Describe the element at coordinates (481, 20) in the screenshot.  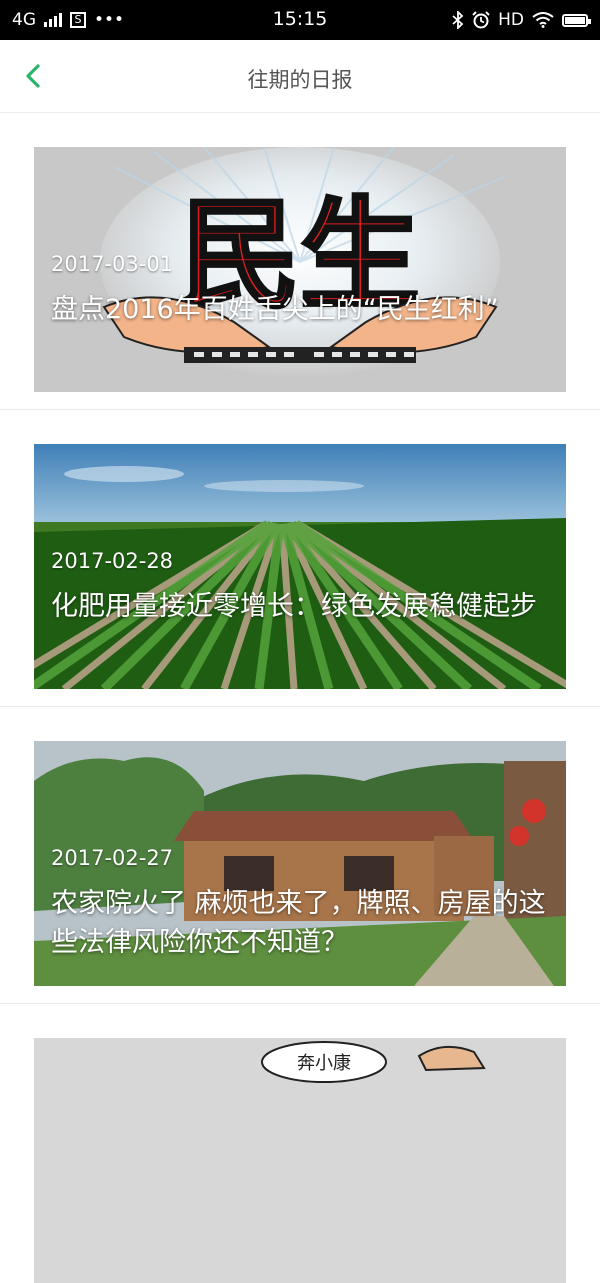
I see `alarm-icon` at that location.